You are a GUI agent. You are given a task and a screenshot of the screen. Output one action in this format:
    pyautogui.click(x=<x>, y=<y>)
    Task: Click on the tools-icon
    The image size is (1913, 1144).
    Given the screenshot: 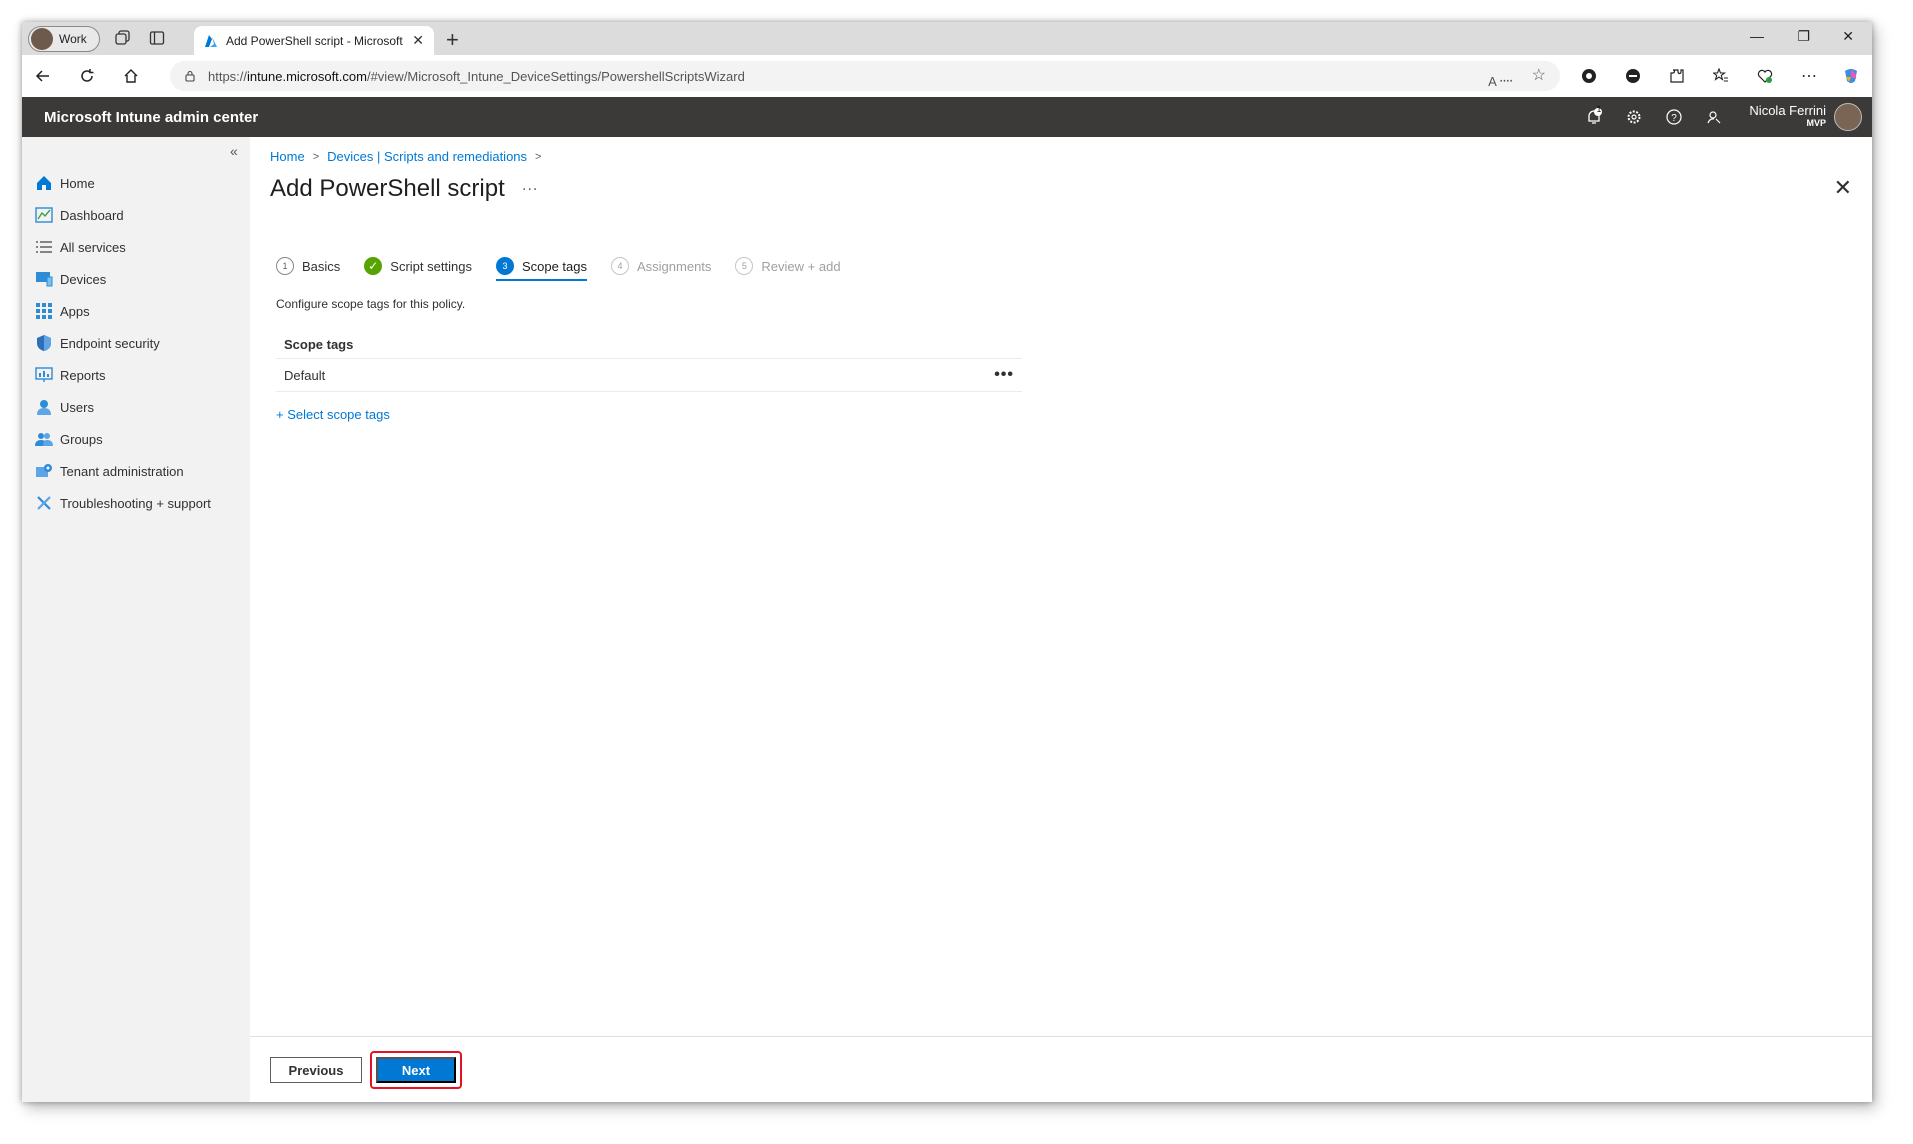 What is the action you would take?
    pyautogui.click(x=44, y=503)
    